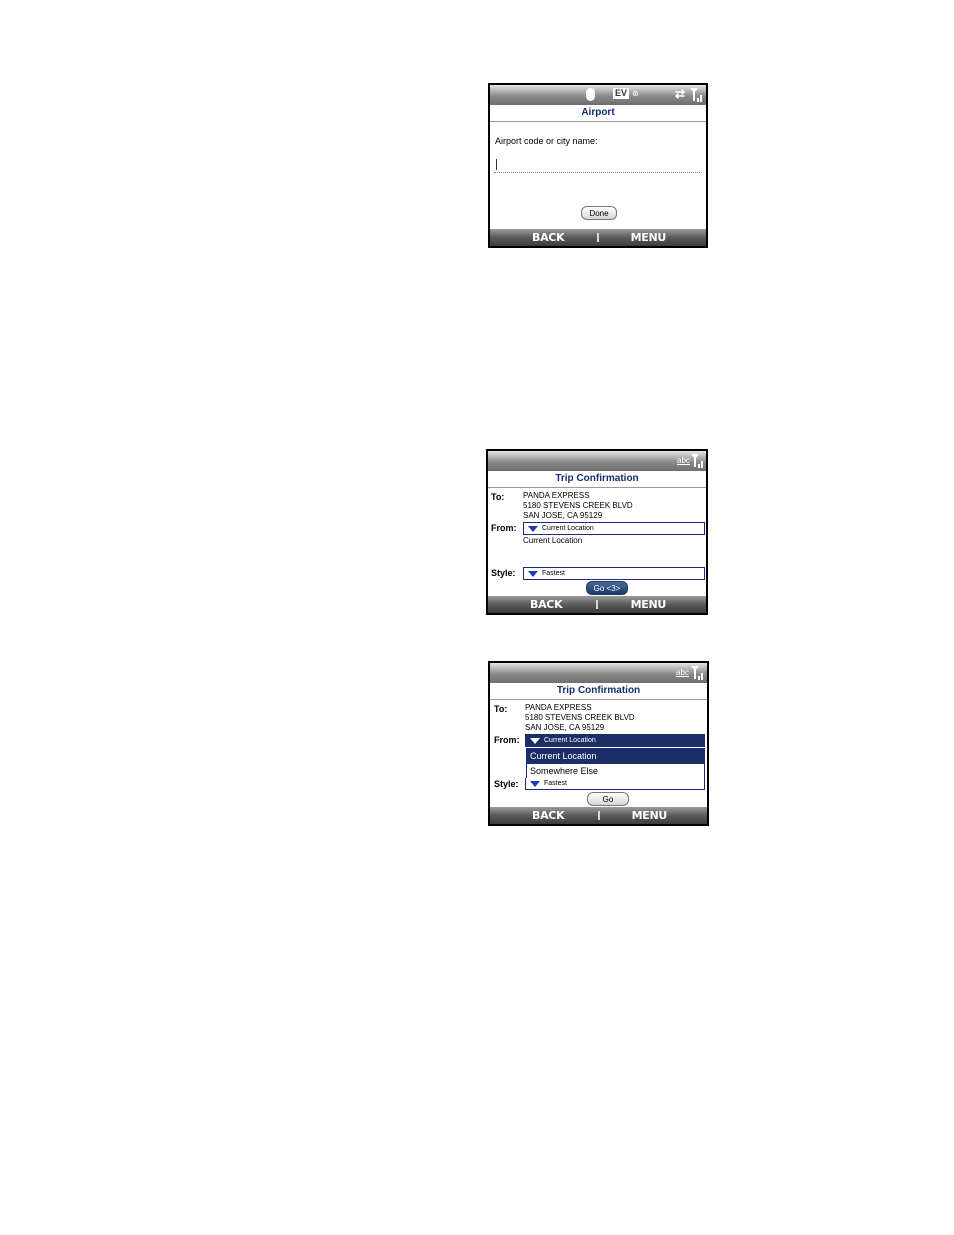 Image resolution: width=954 pixels, height=1235 pixels. What do you see at coordinates (599, 213) in the screenshot?
I see `done-button: Done` at bounding box center [599, 213].